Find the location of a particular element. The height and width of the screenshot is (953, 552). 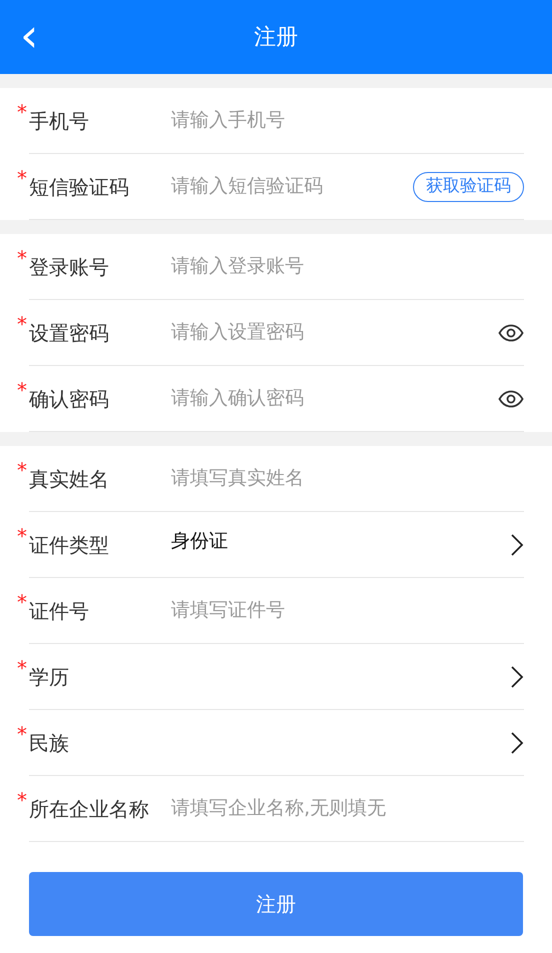

field-label: 学历 is located at coordinates (49, 677).